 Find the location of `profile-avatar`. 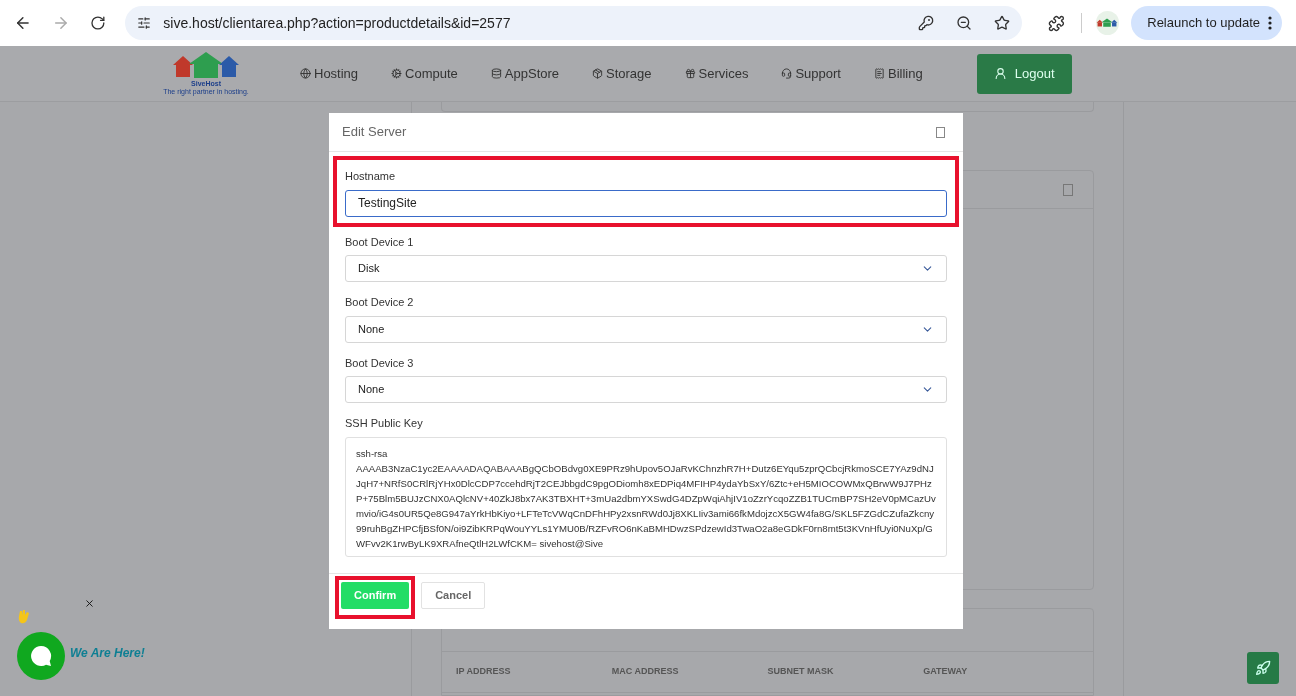

profile-avatar is located at coordinates (1107, 23).